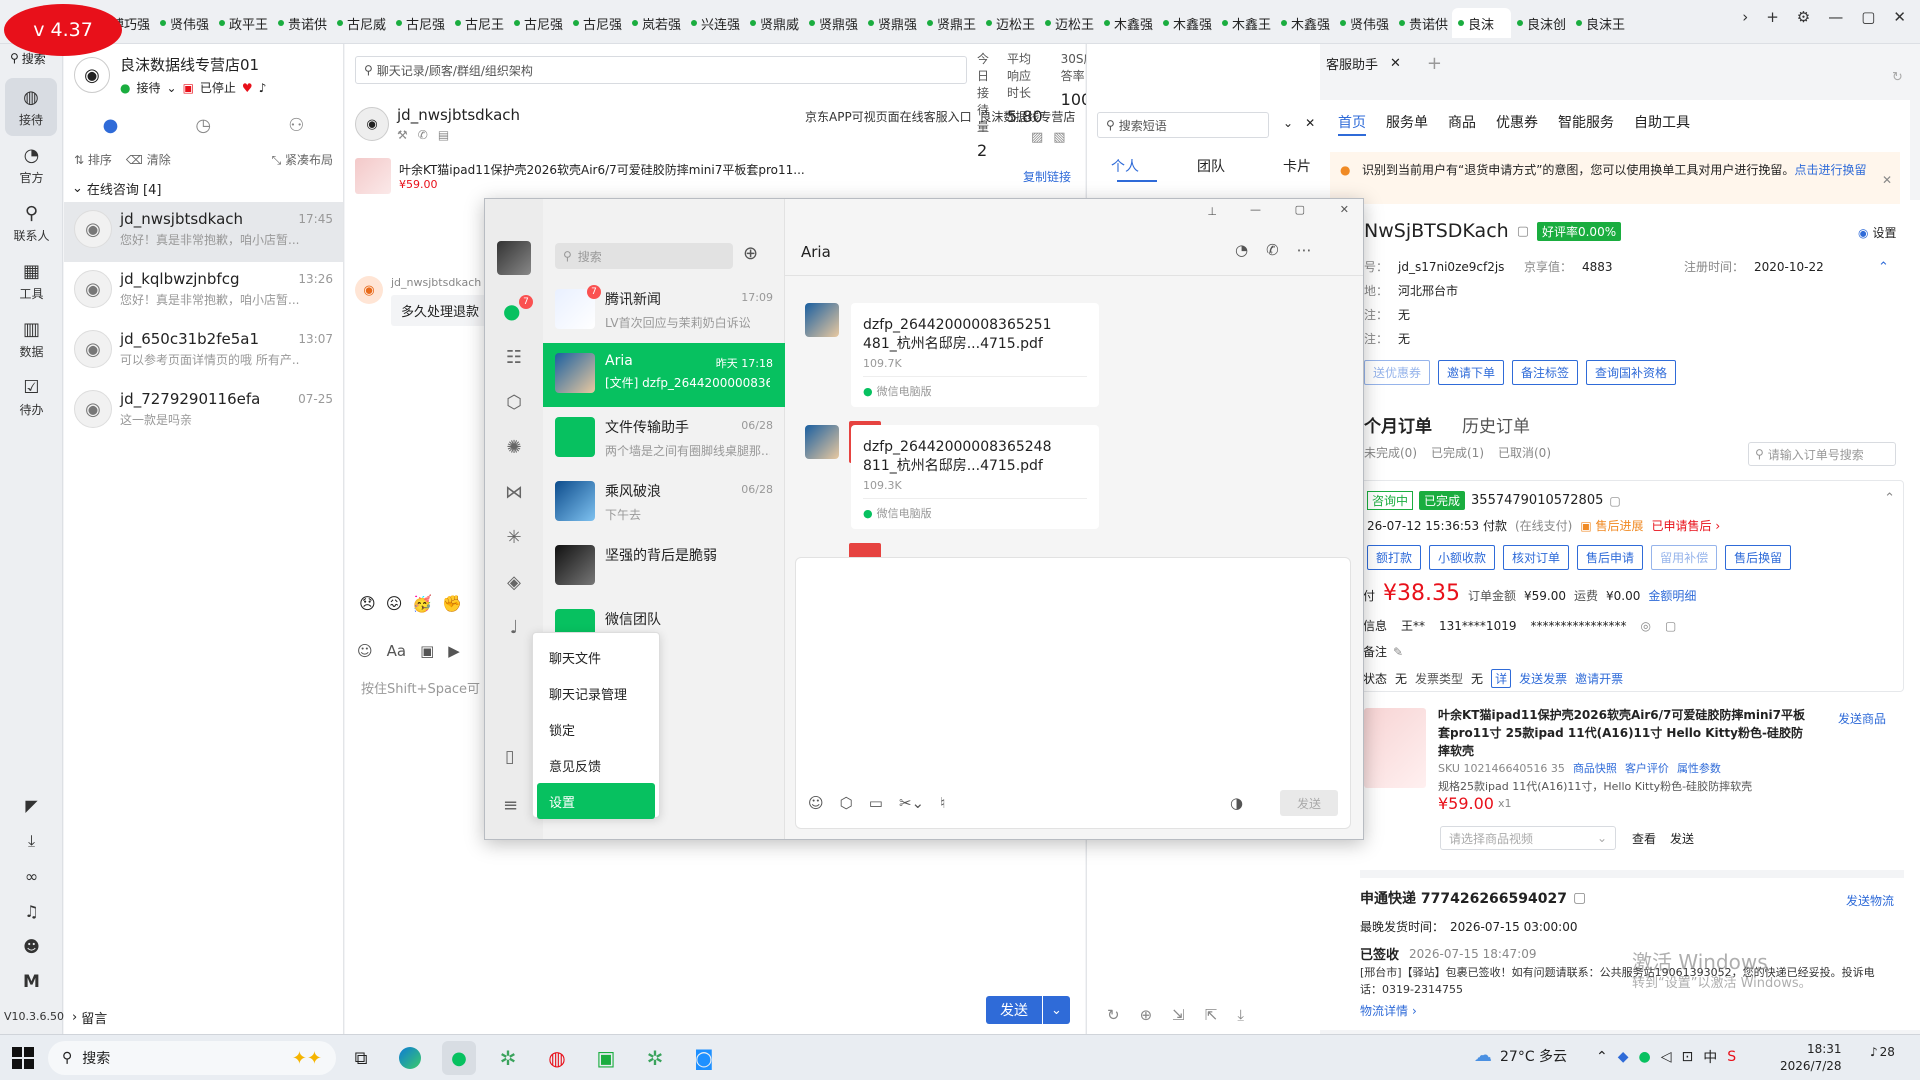 The image size is (1920, 1080). I want to click on eye-icon: ◎, so click(1645, 626).